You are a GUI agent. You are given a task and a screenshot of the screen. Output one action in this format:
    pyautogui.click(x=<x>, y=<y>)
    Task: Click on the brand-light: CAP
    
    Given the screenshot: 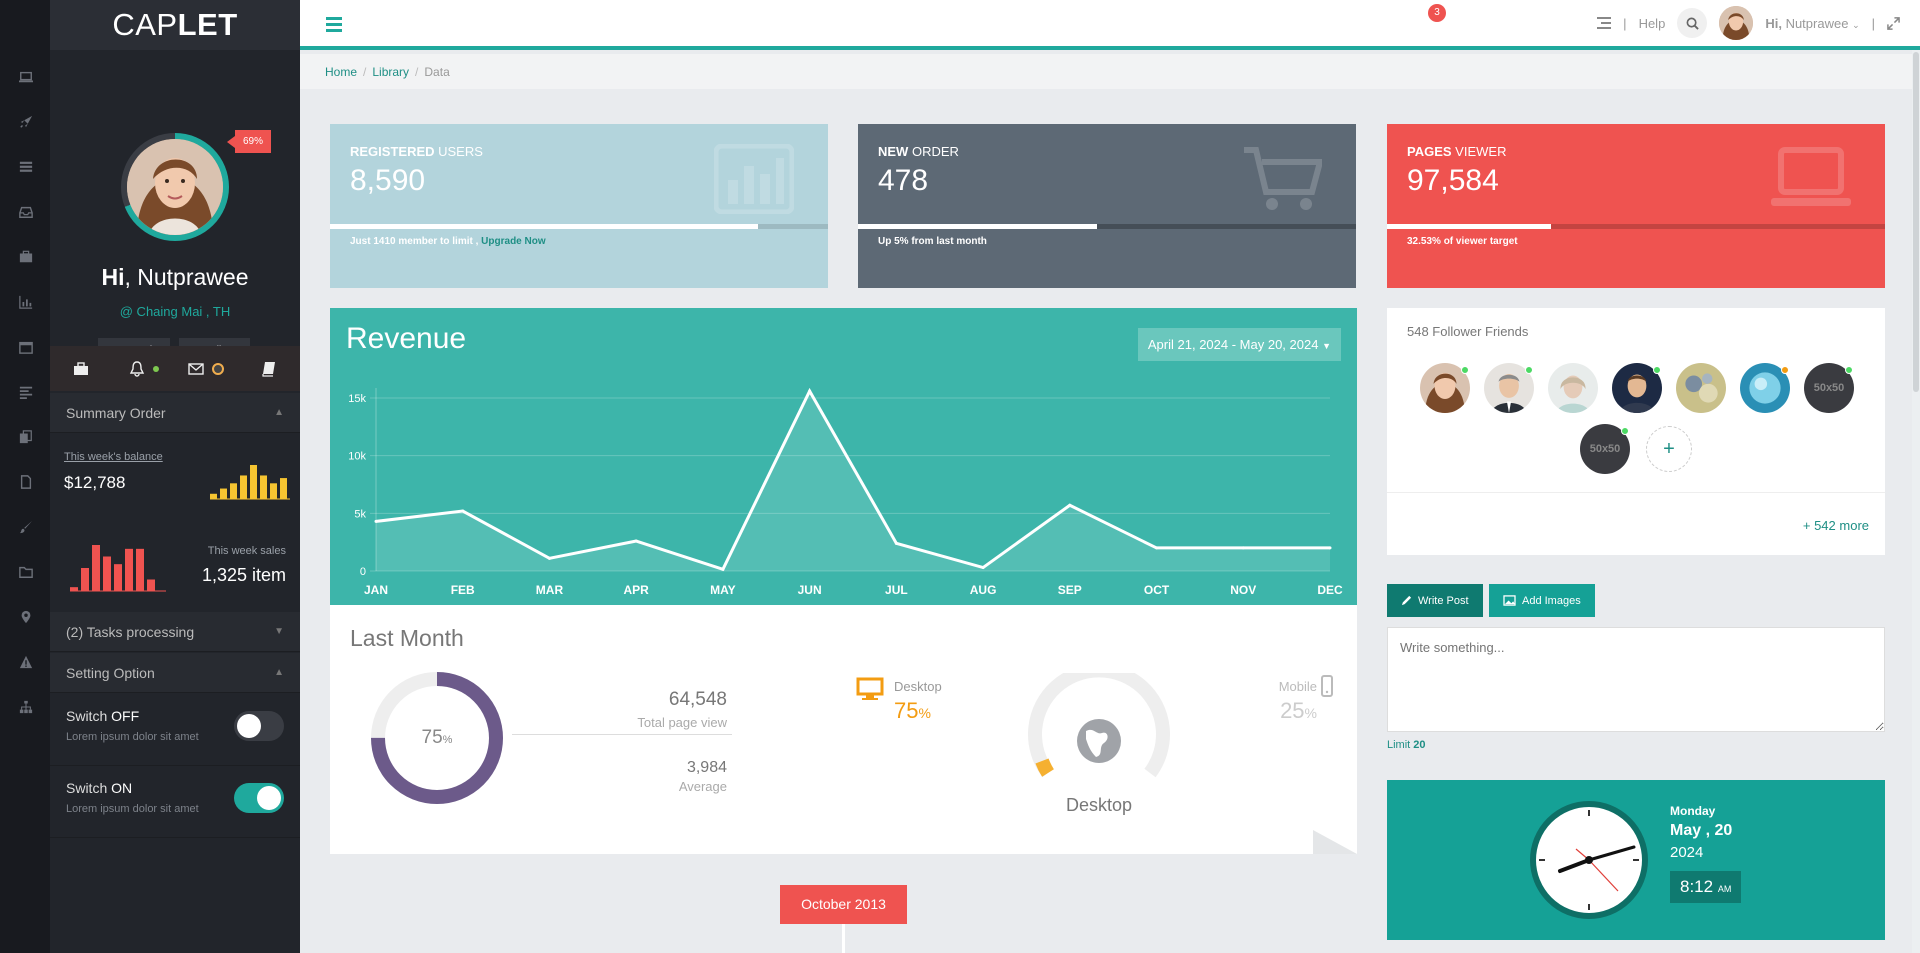 What is the action you would take?
    pyautogui.click(x=145, y=24)
    